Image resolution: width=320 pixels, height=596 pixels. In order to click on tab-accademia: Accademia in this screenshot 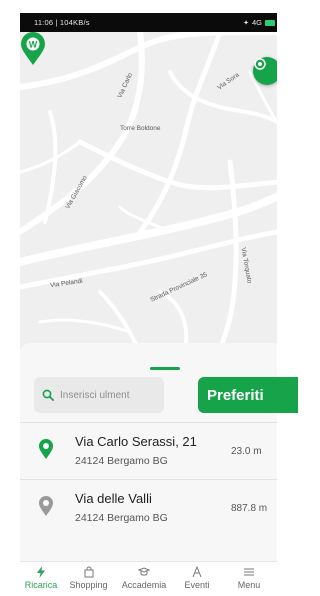, I will do `click(144, 577)`.